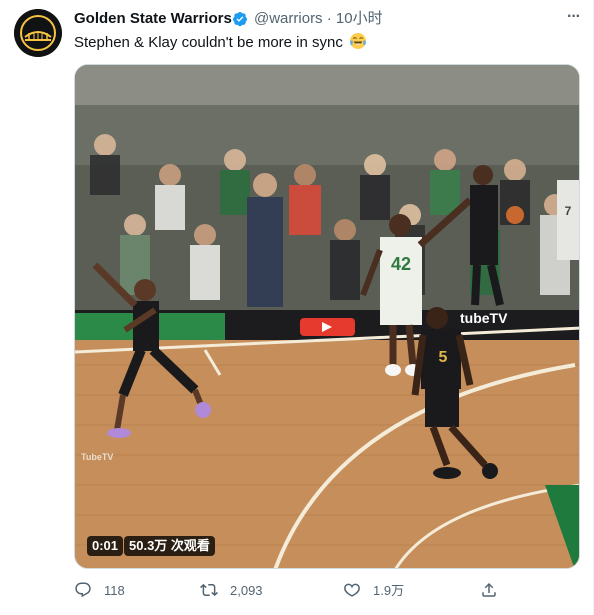  What do you see at coordinates (105, 546) in the screenshot?
I see `video-duration: 0:01` at bounding box center [105, 546].